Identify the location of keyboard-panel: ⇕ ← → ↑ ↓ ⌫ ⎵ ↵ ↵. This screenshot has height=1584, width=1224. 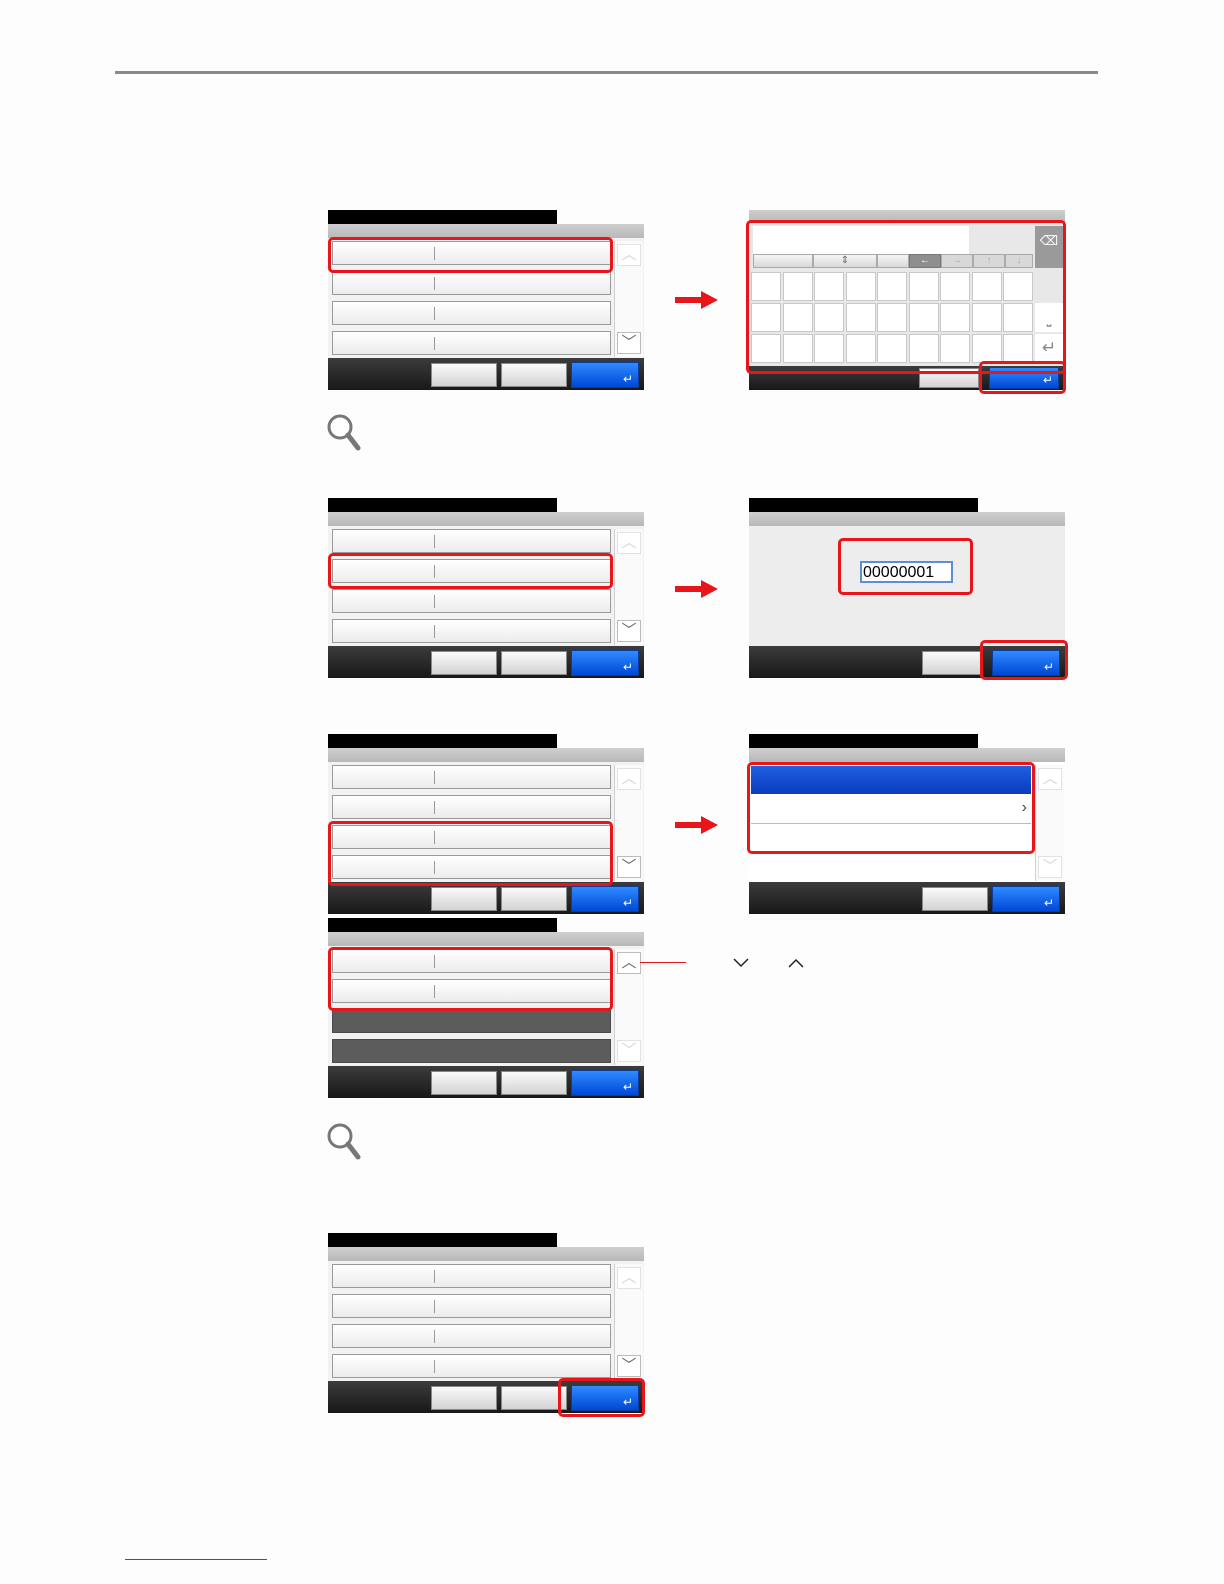
(906, 302).